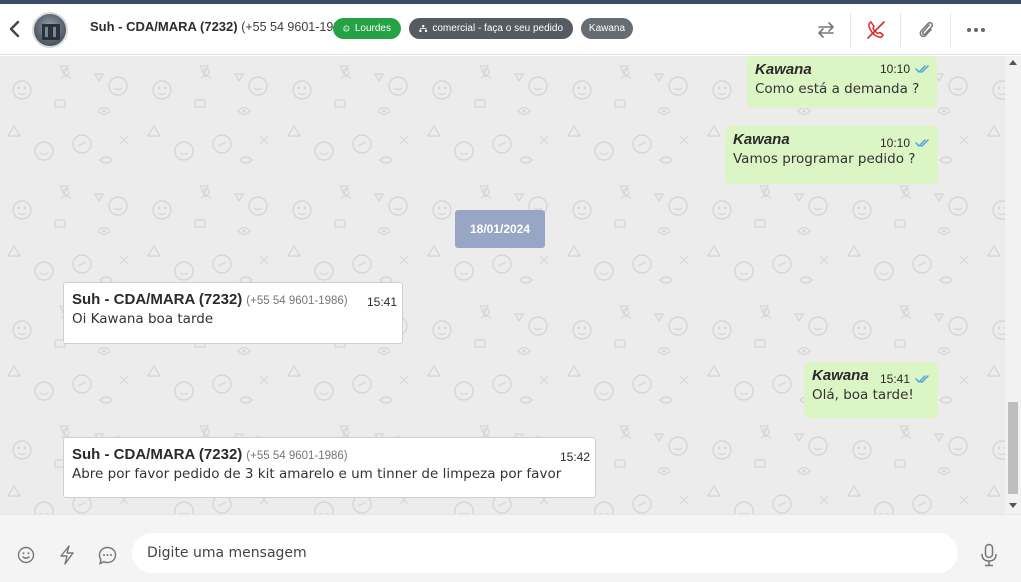 This screenshot has width=1021, height=582. I want to click on message-text: Oi Kawana boa tarde, so click(143, 319).